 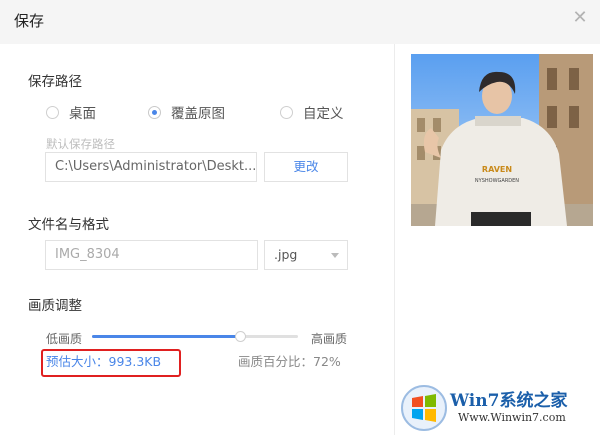 I want to click on radio-desktop: 桌面, so click(x=71, y=112).